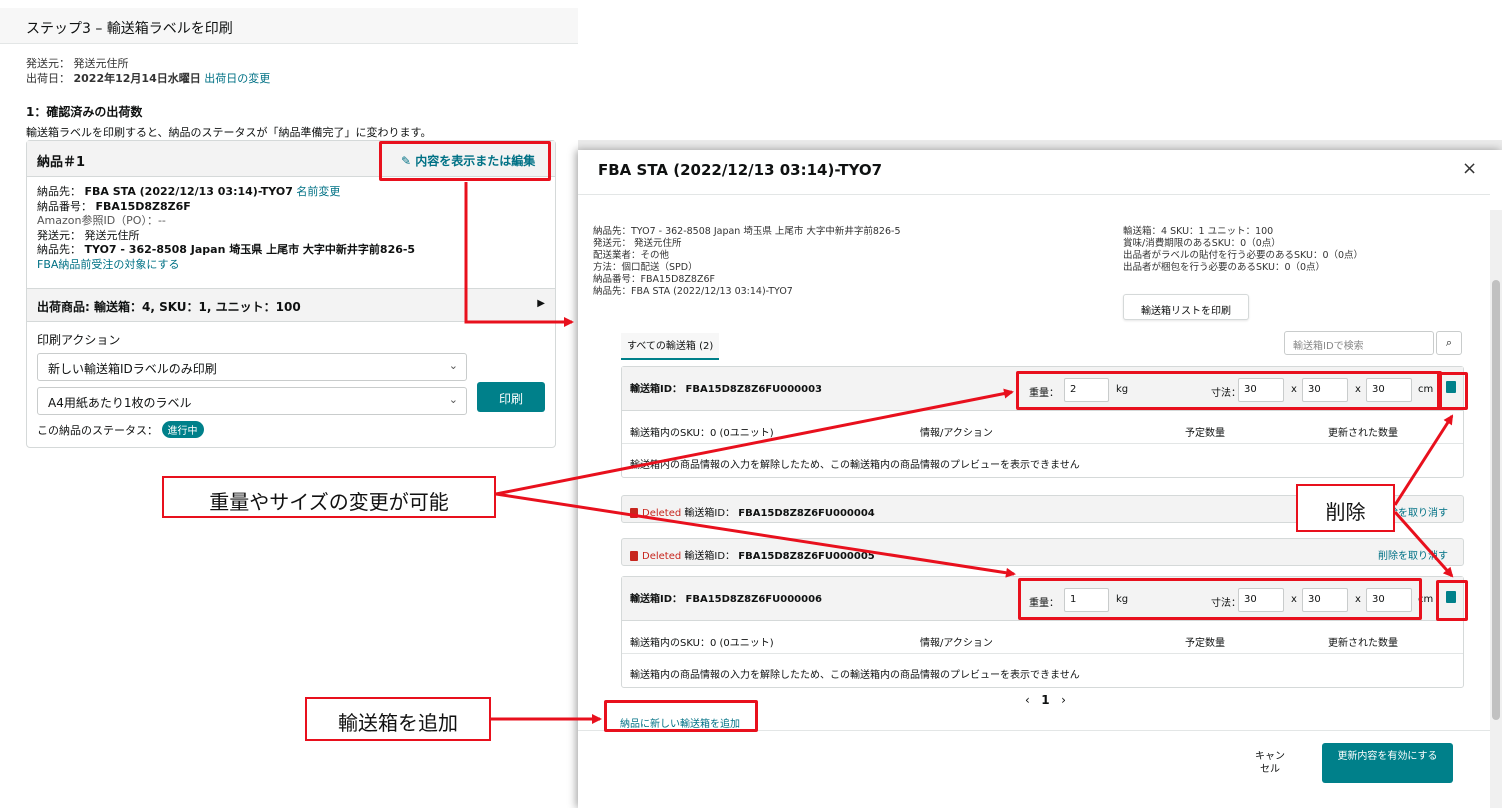  Describe the element at coordinates (519, 254) in the screenshot. I see `arrow-to-modal` at that location.